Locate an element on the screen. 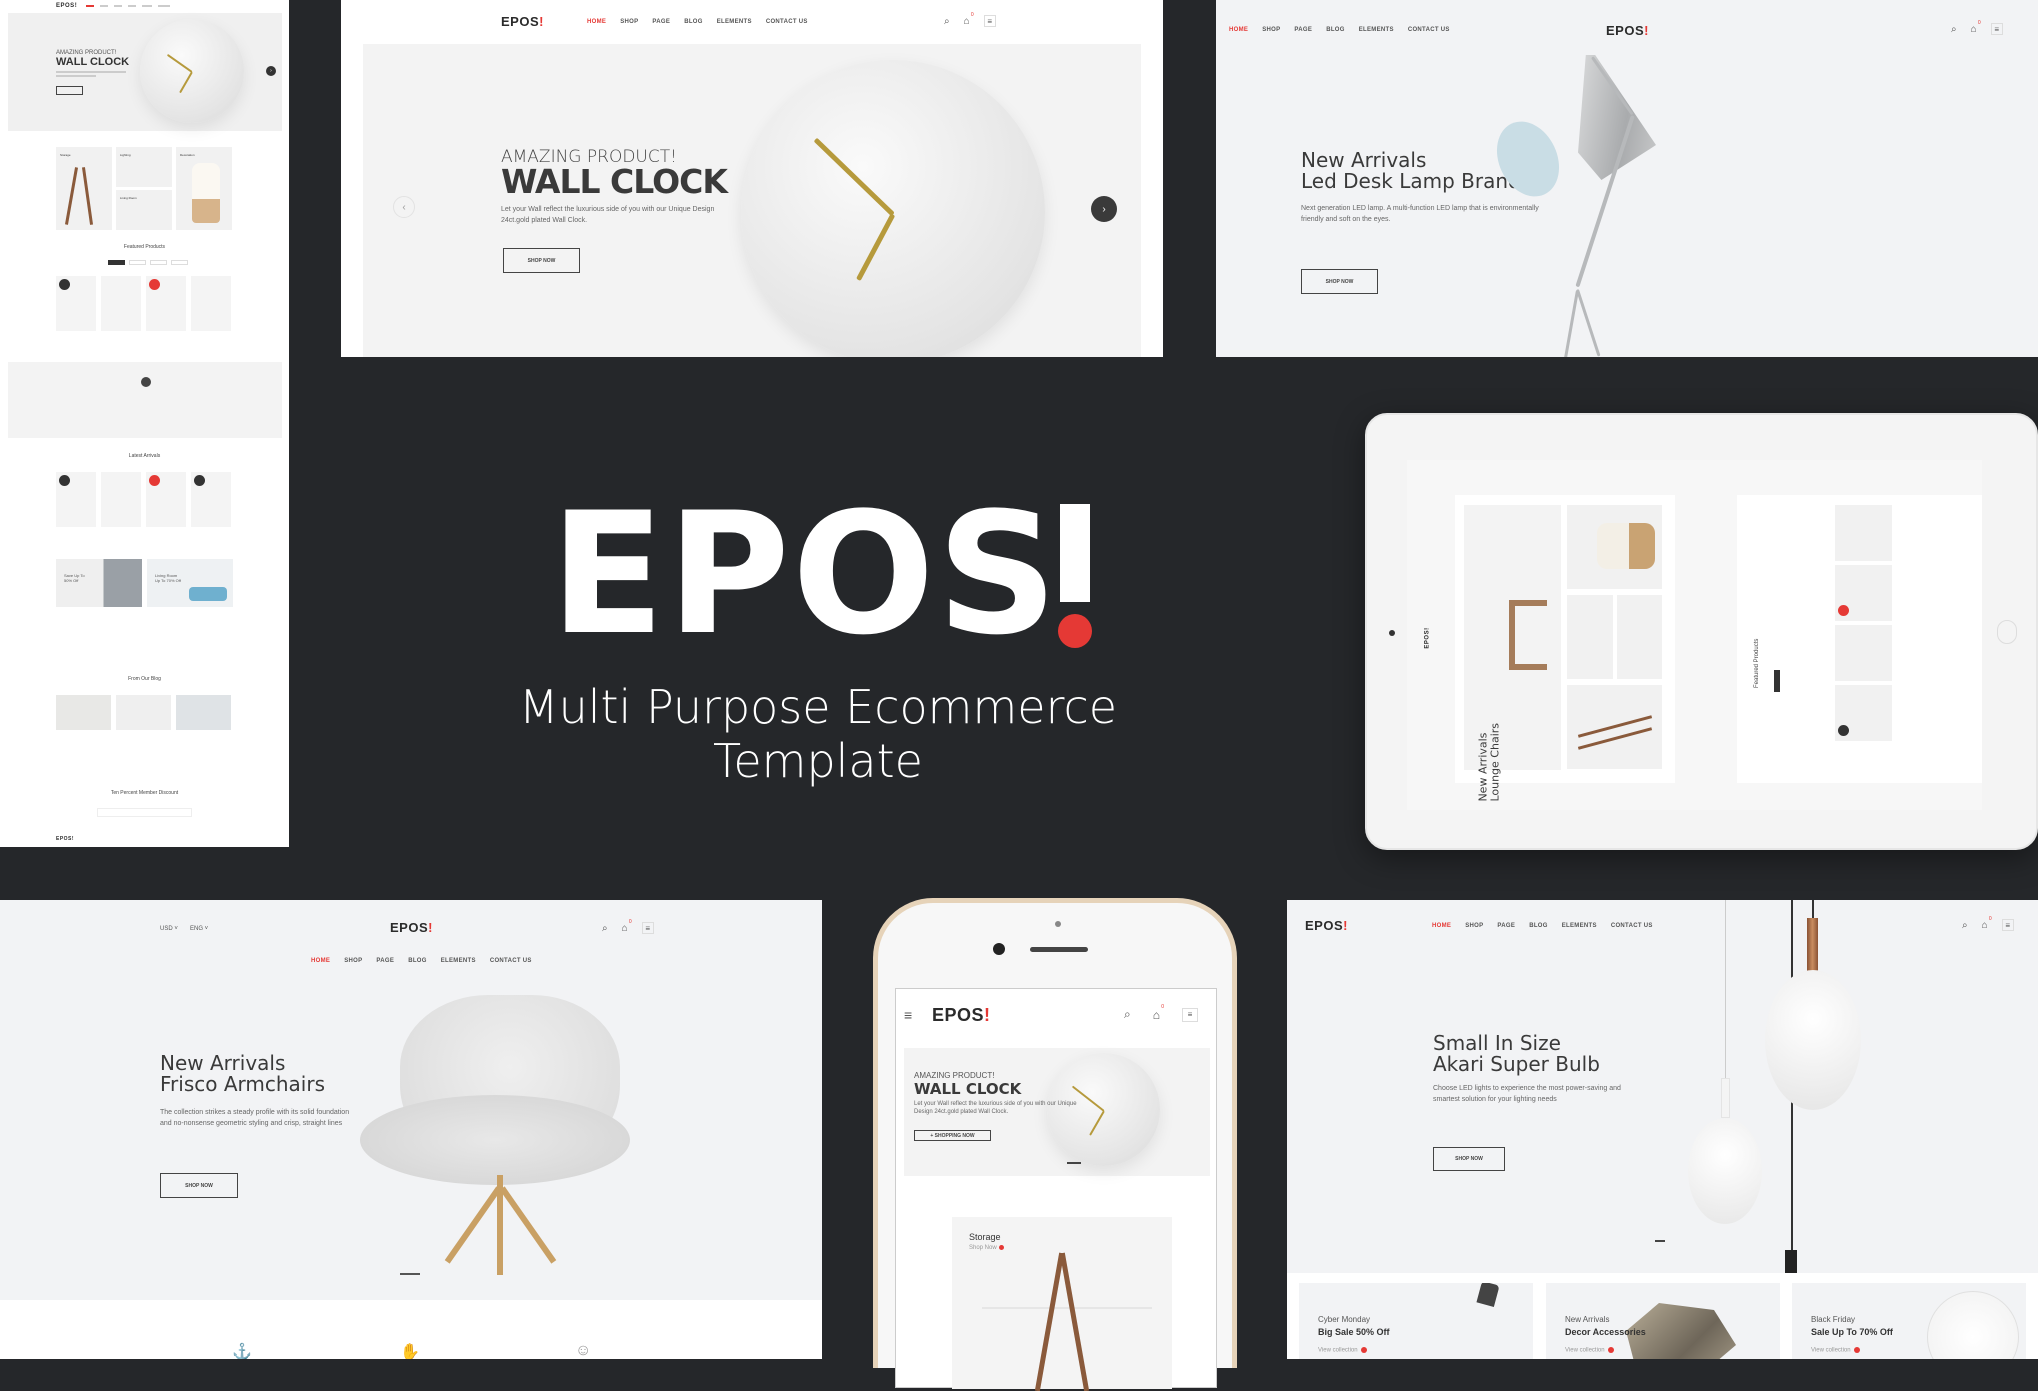  hamburger-icon: ≡ is located at coordinates (908, 1015).